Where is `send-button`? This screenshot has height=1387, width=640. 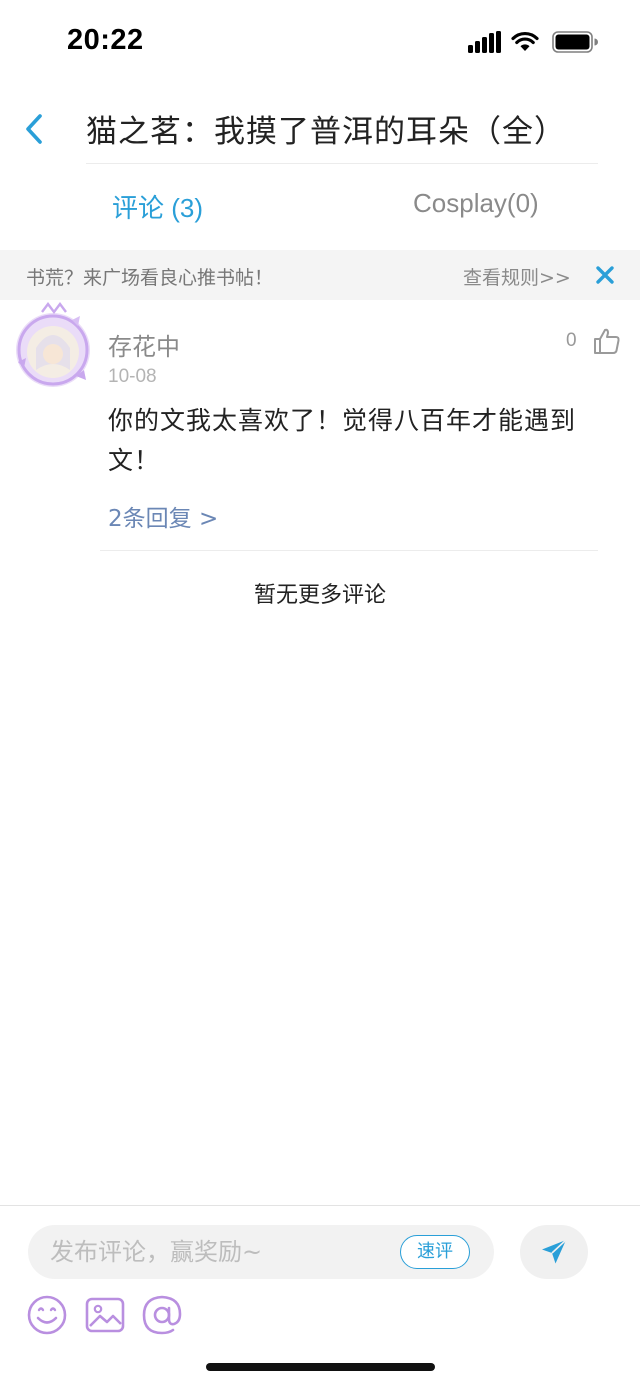
send-button is located at coordinates (554, 1252).